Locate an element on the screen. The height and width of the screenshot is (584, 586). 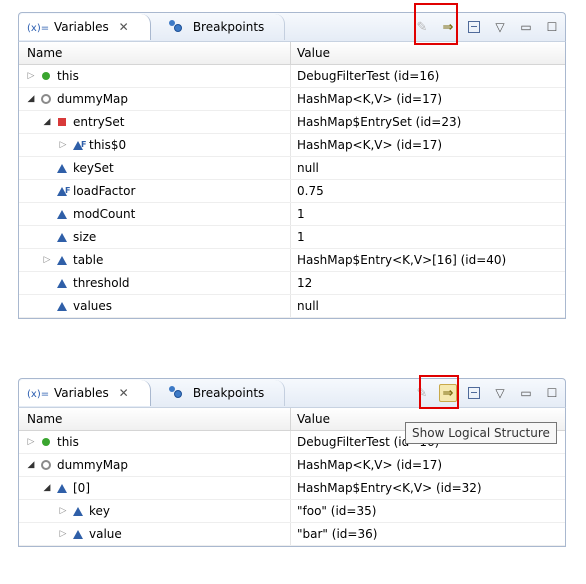
tree-header: Name Value is located at coordinates (292, 53).